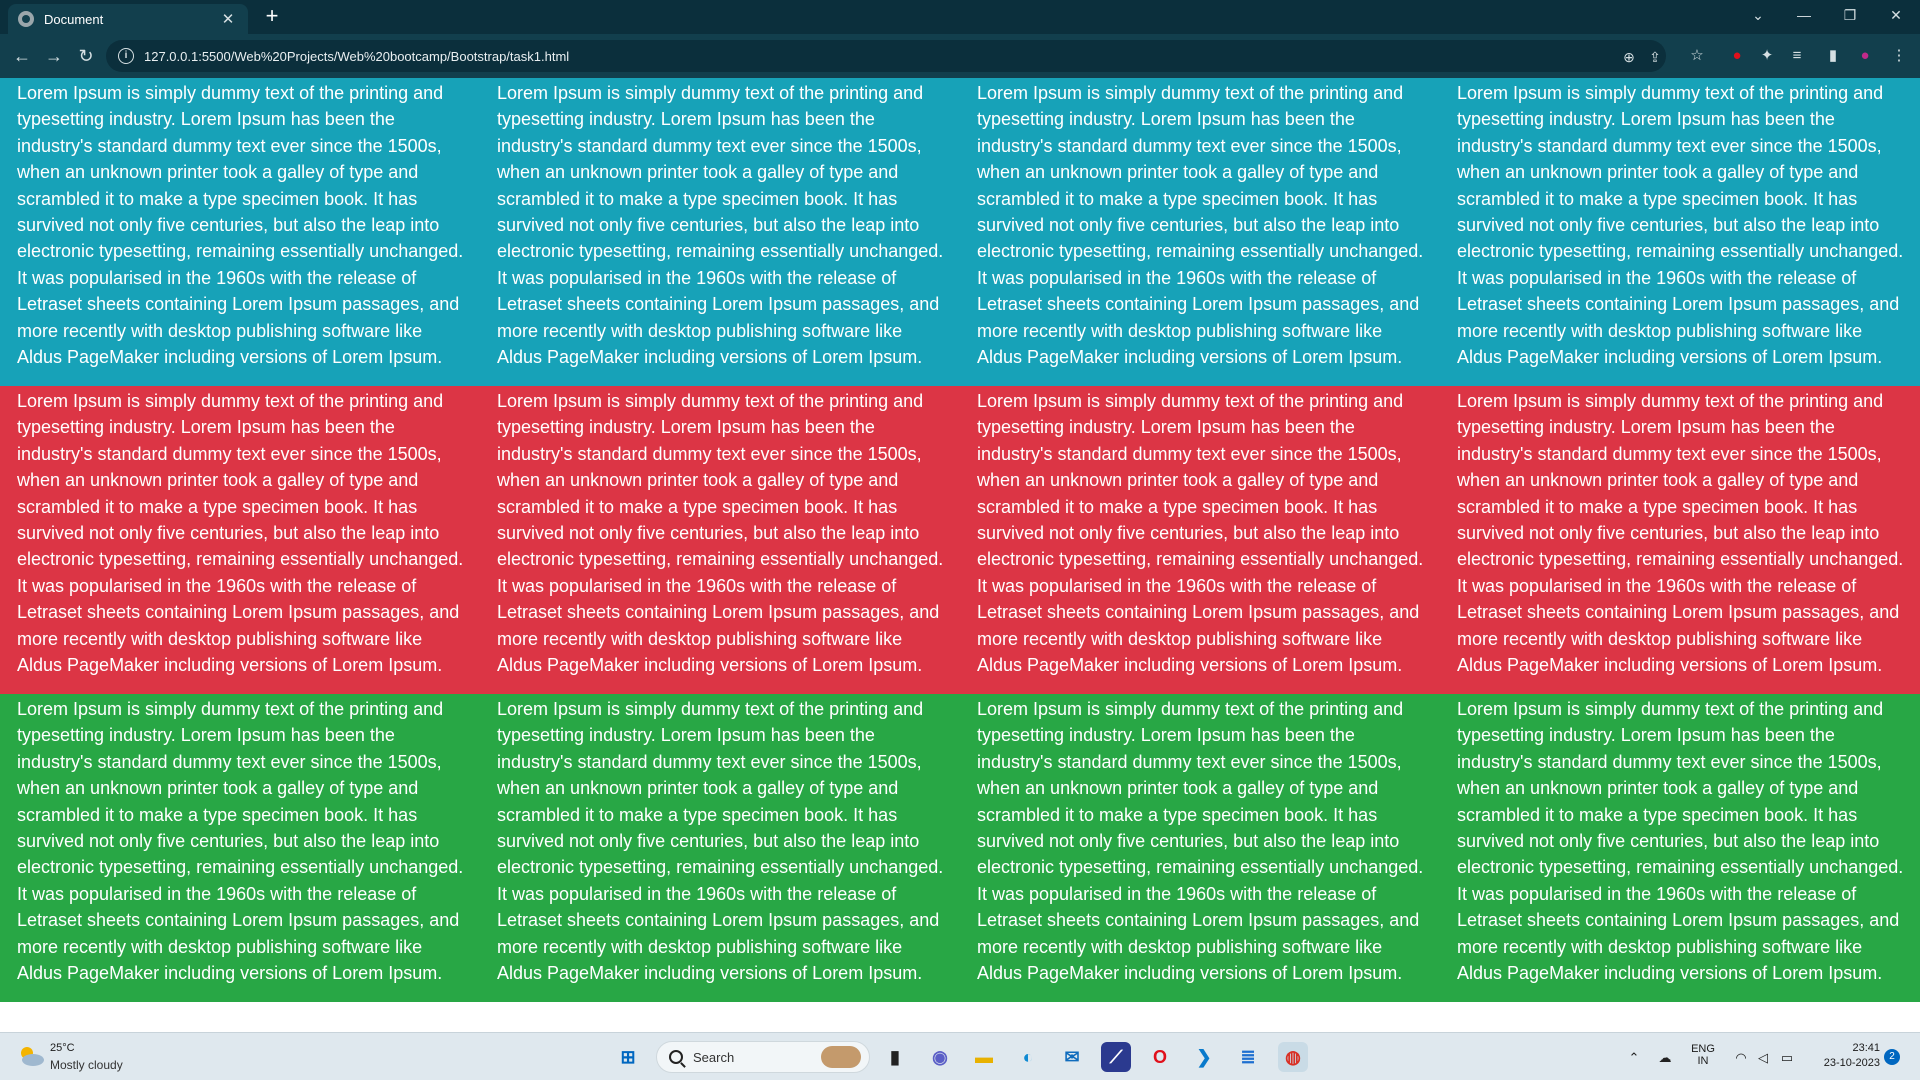  Describe the element at coordinates (1865, 56) in the screenshot. I see `profile-avatar-icon: ●` at that location.